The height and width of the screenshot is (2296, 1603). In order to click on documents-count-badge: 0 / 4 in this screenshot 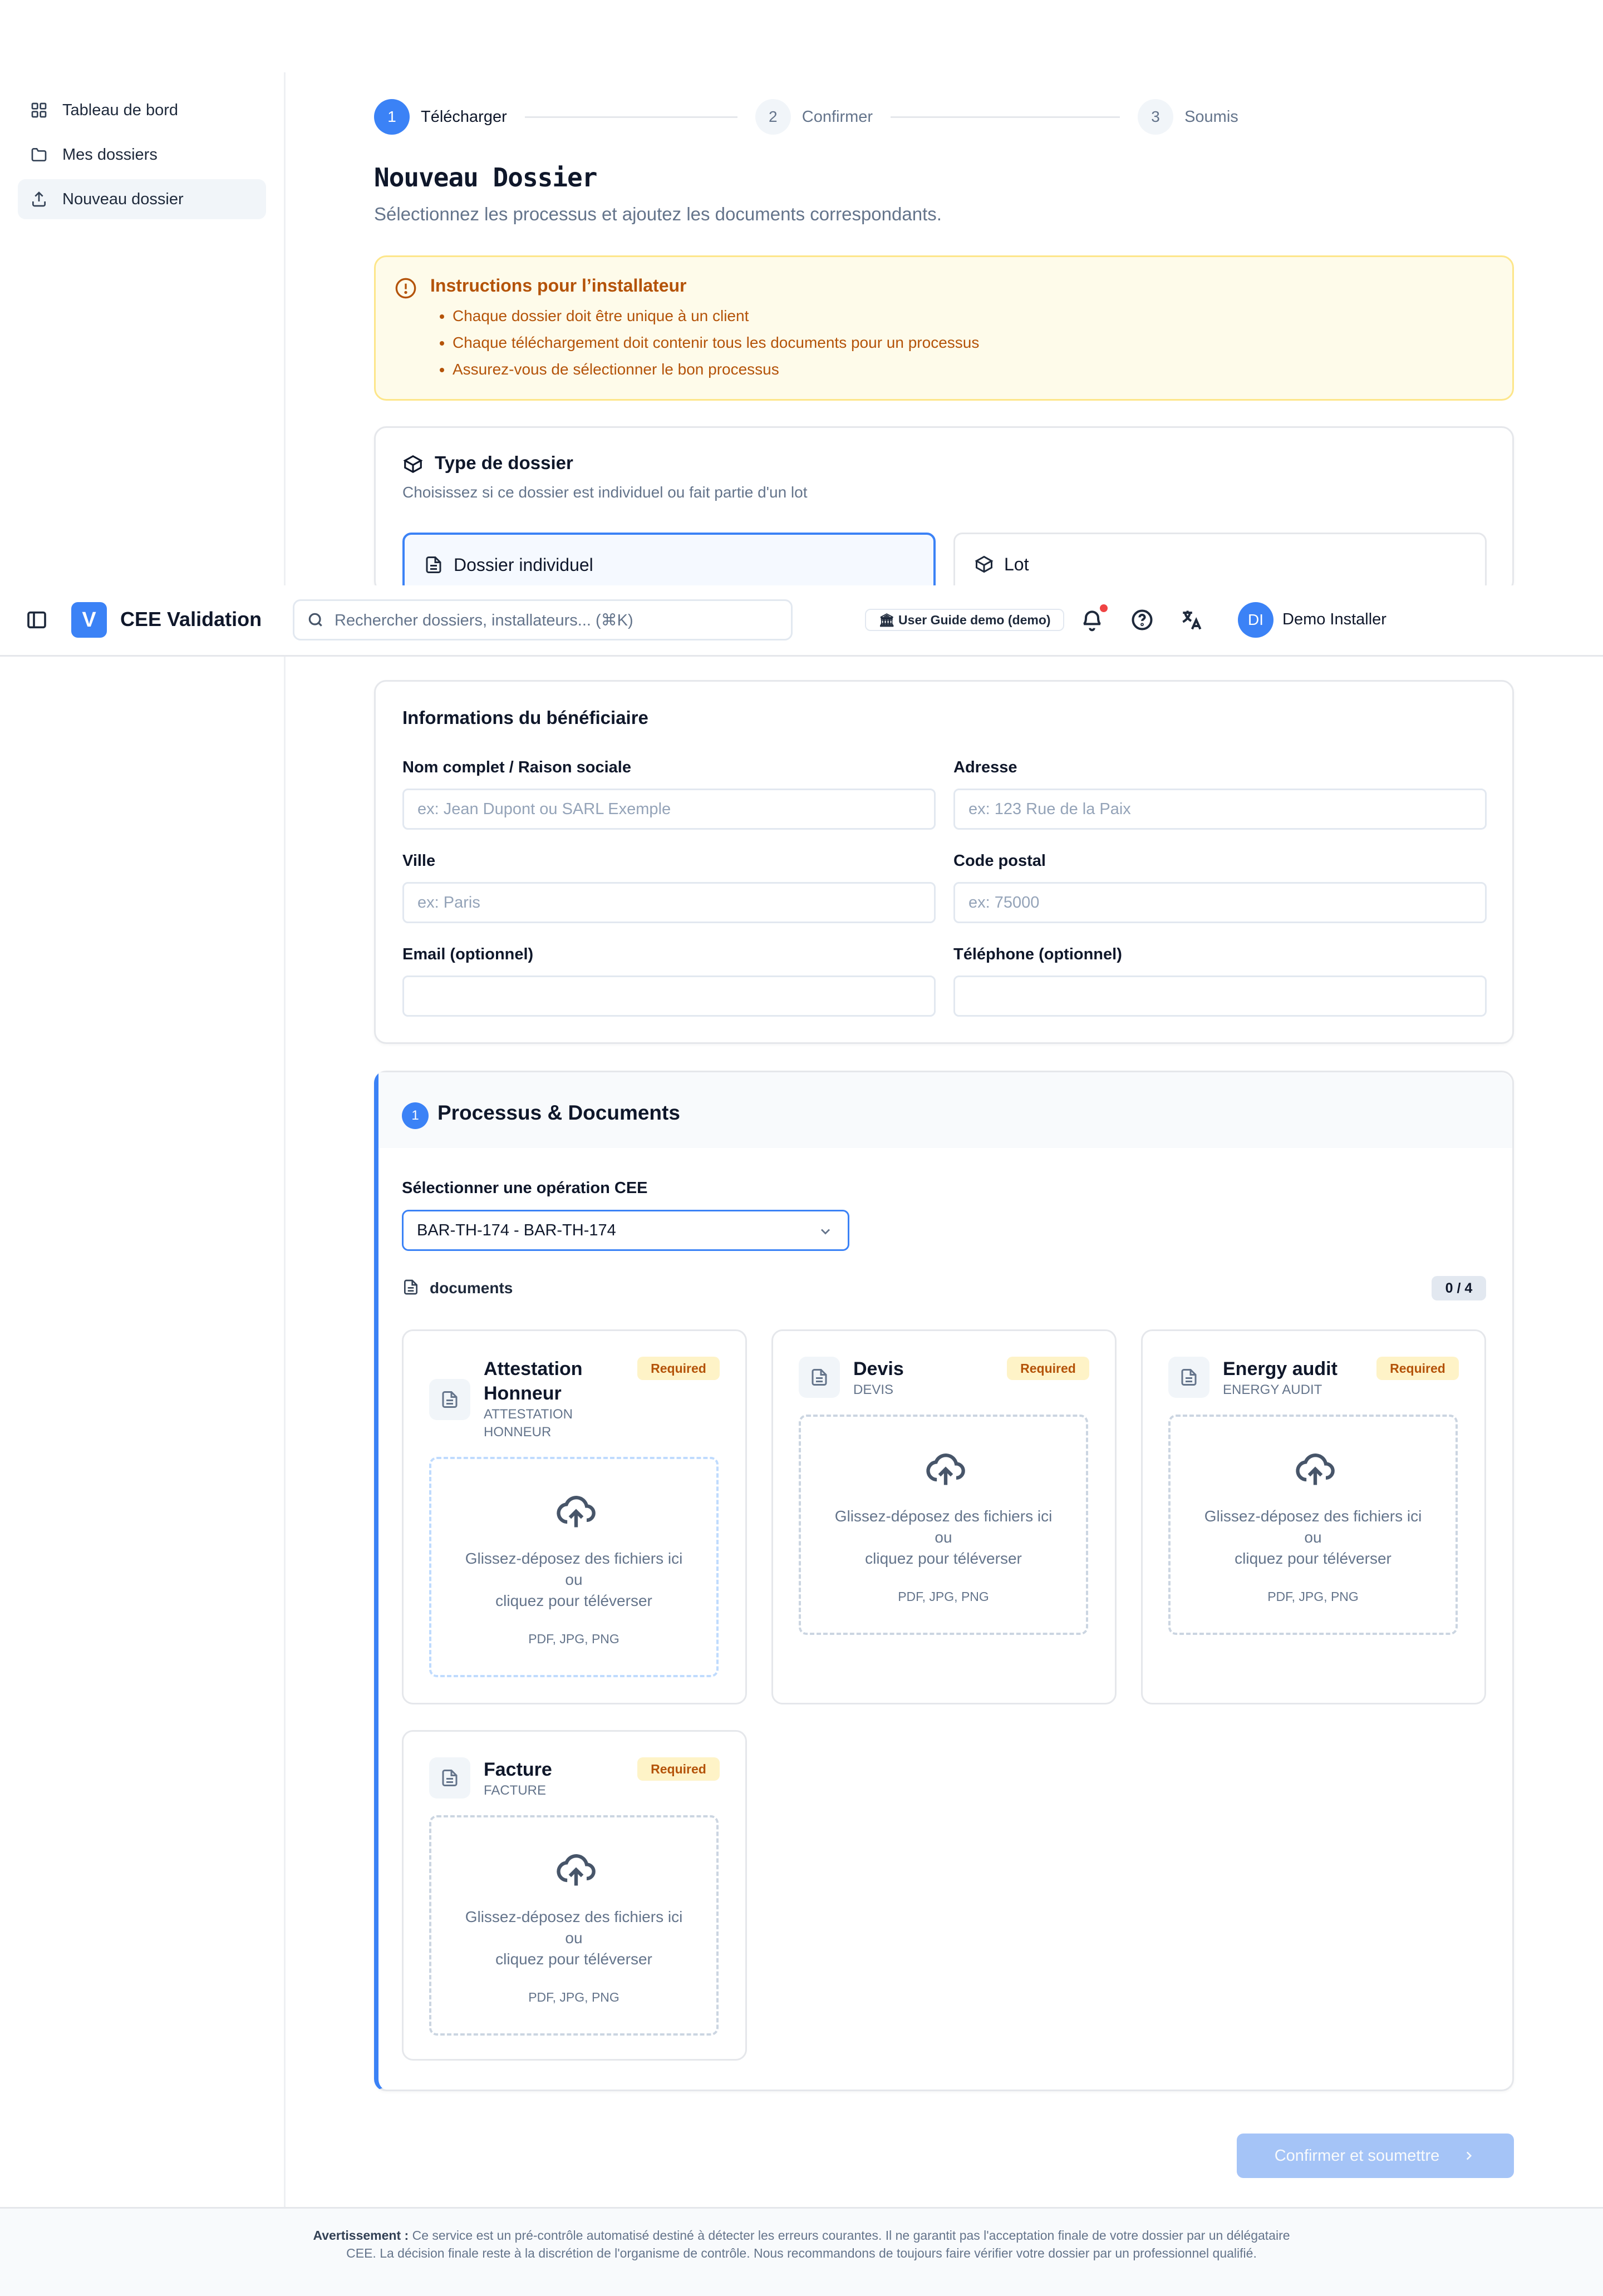, I will do `click(1459, 1288)`.